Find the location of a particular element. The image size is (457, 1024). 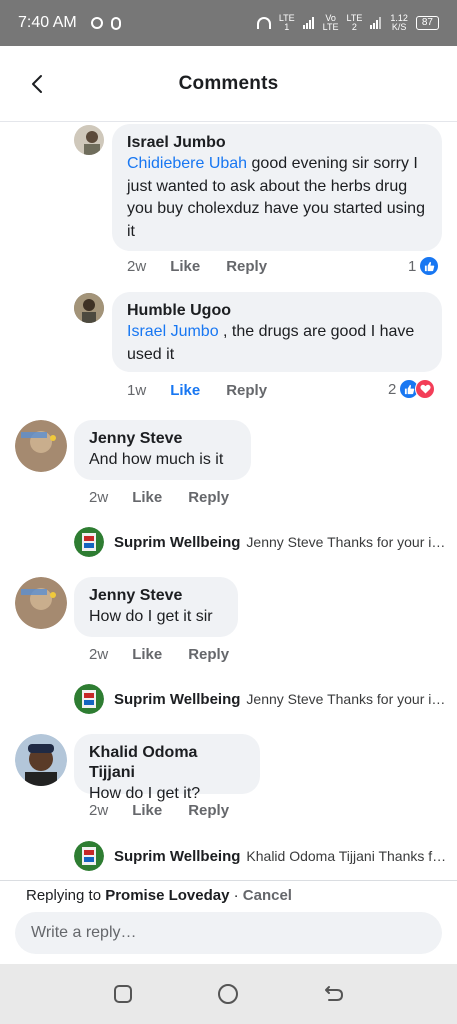

net2-bottom: LTE is located at coordinates (330, 27).